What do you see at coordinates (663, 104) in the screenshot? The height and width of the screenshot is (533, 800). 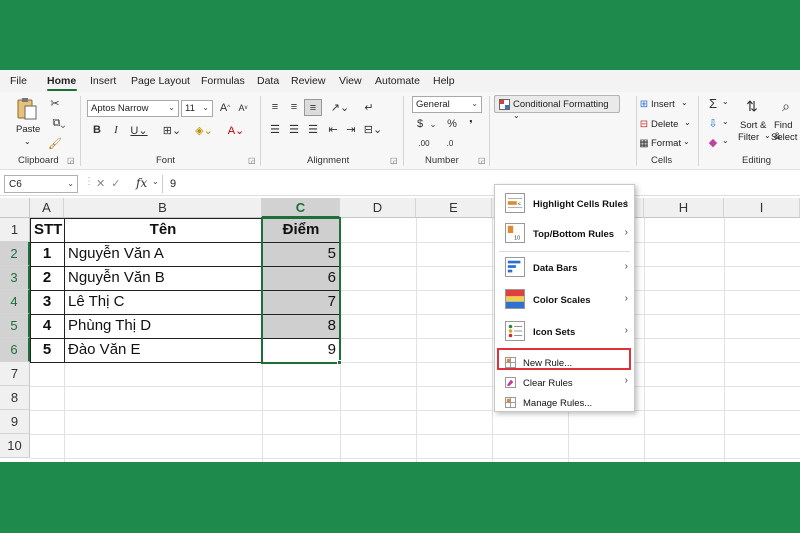 I see `insert-cells-button: Insert` at bounding box center [663, 104].